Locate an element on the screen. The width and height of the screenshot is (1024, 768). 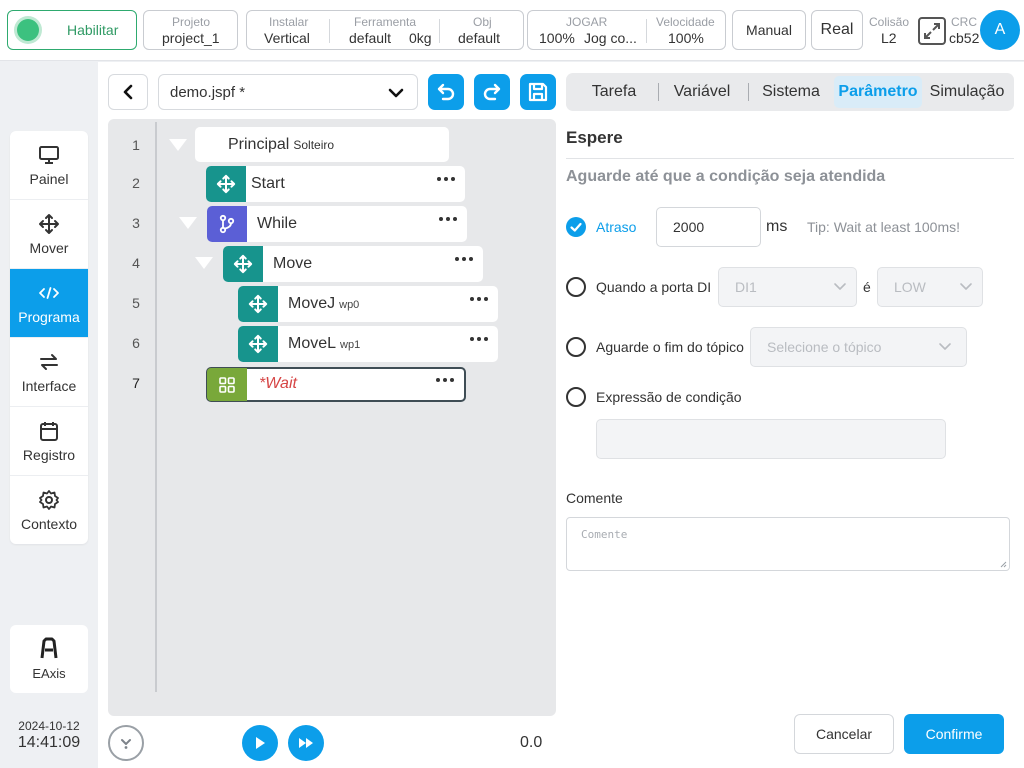
calendar-icon is located at coordinates (49, 431).